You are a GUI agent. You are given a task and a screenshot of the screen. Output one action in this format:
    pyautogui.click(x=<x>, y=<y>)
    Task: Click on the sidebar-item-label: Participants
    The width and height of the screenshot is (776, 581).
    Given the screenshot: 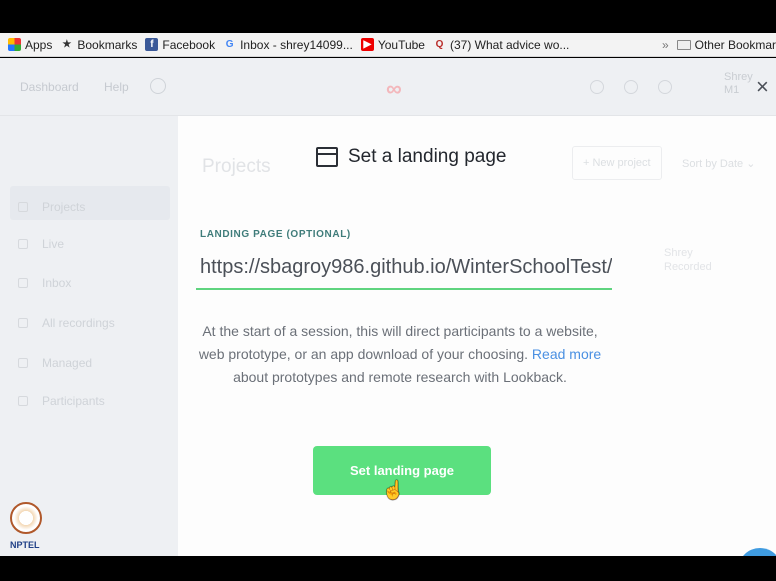 What is the action you would take?
    pyautogui.click(x=73, y=401)
    